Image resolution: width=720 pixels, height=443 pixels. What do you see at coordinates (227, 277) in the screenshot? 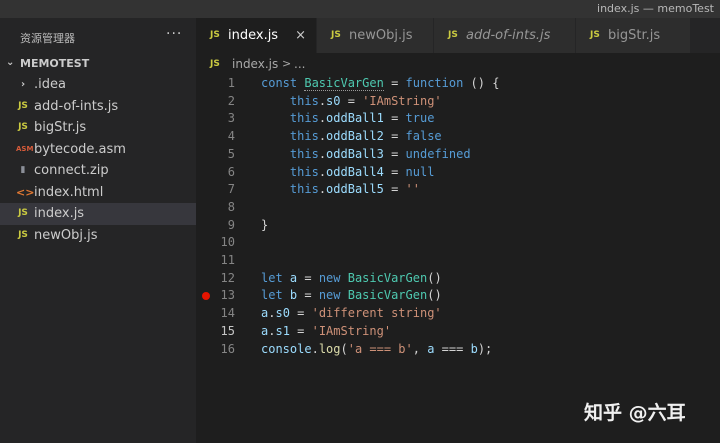
I see `line-number: 12` at bounding box center [227, 277].